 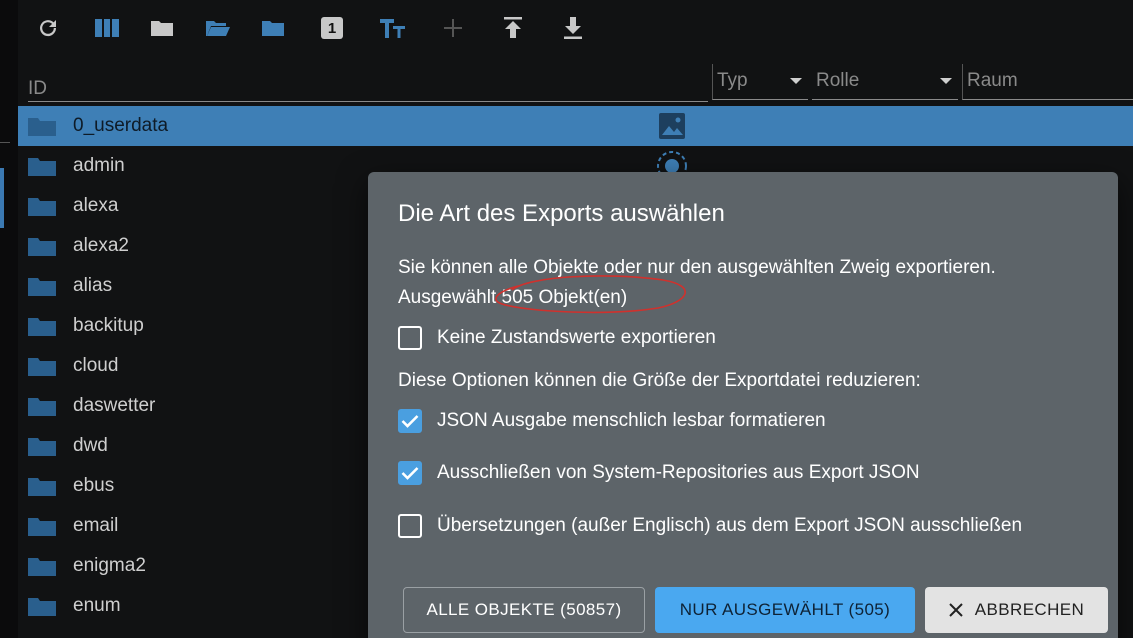 I want to click on tree-row-label: cloud, so click(x=96, y=365).